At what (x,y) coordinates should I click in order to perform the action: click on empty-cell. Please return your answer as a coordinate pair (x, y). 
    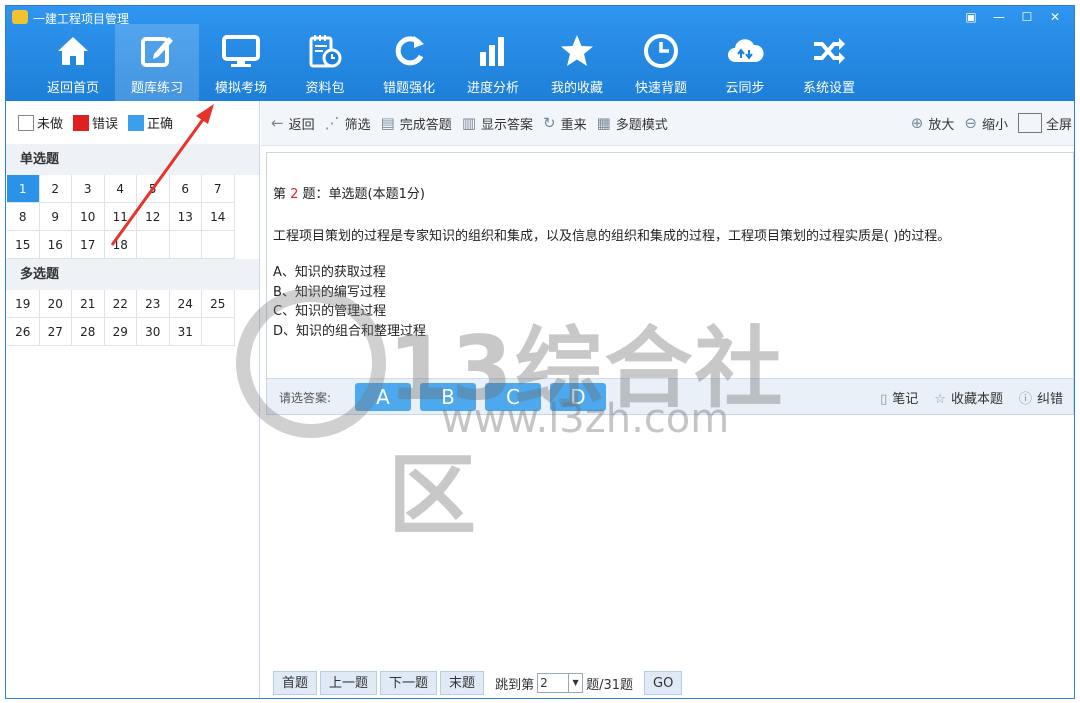
    Looking at the image, I should click on (185, 245).